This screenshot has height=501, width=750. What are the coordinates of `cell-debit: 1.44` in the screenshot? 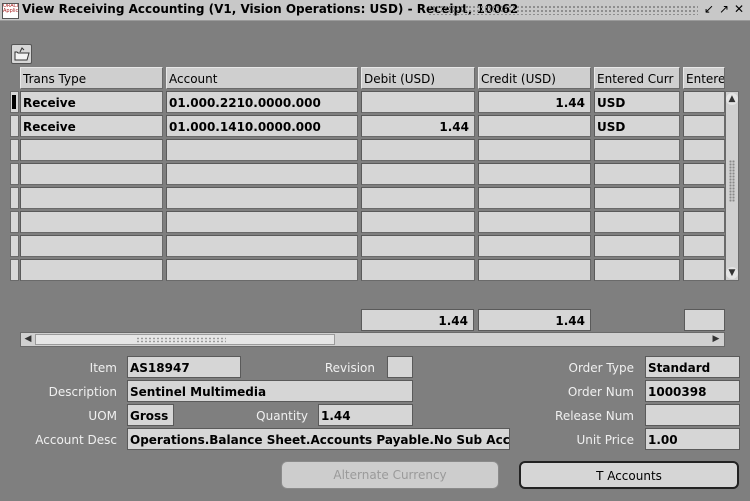 It's located at (418, 126).